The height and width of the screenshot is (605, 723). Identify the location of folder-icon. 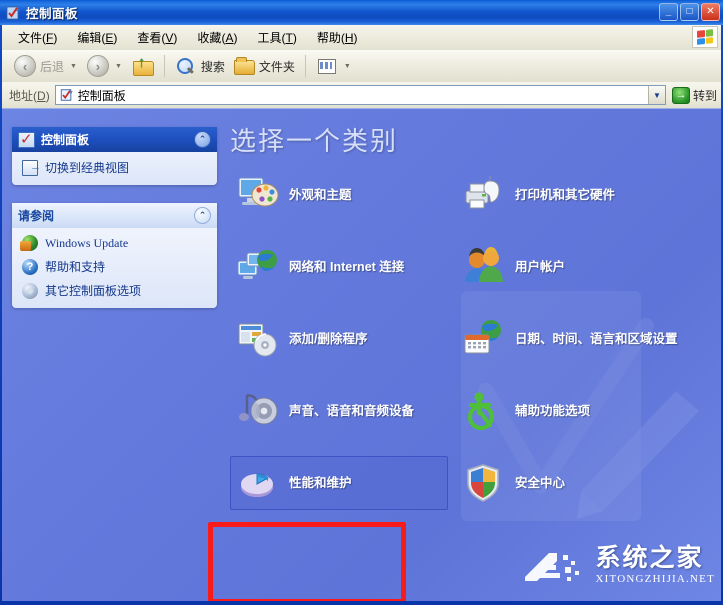
(244, 66).